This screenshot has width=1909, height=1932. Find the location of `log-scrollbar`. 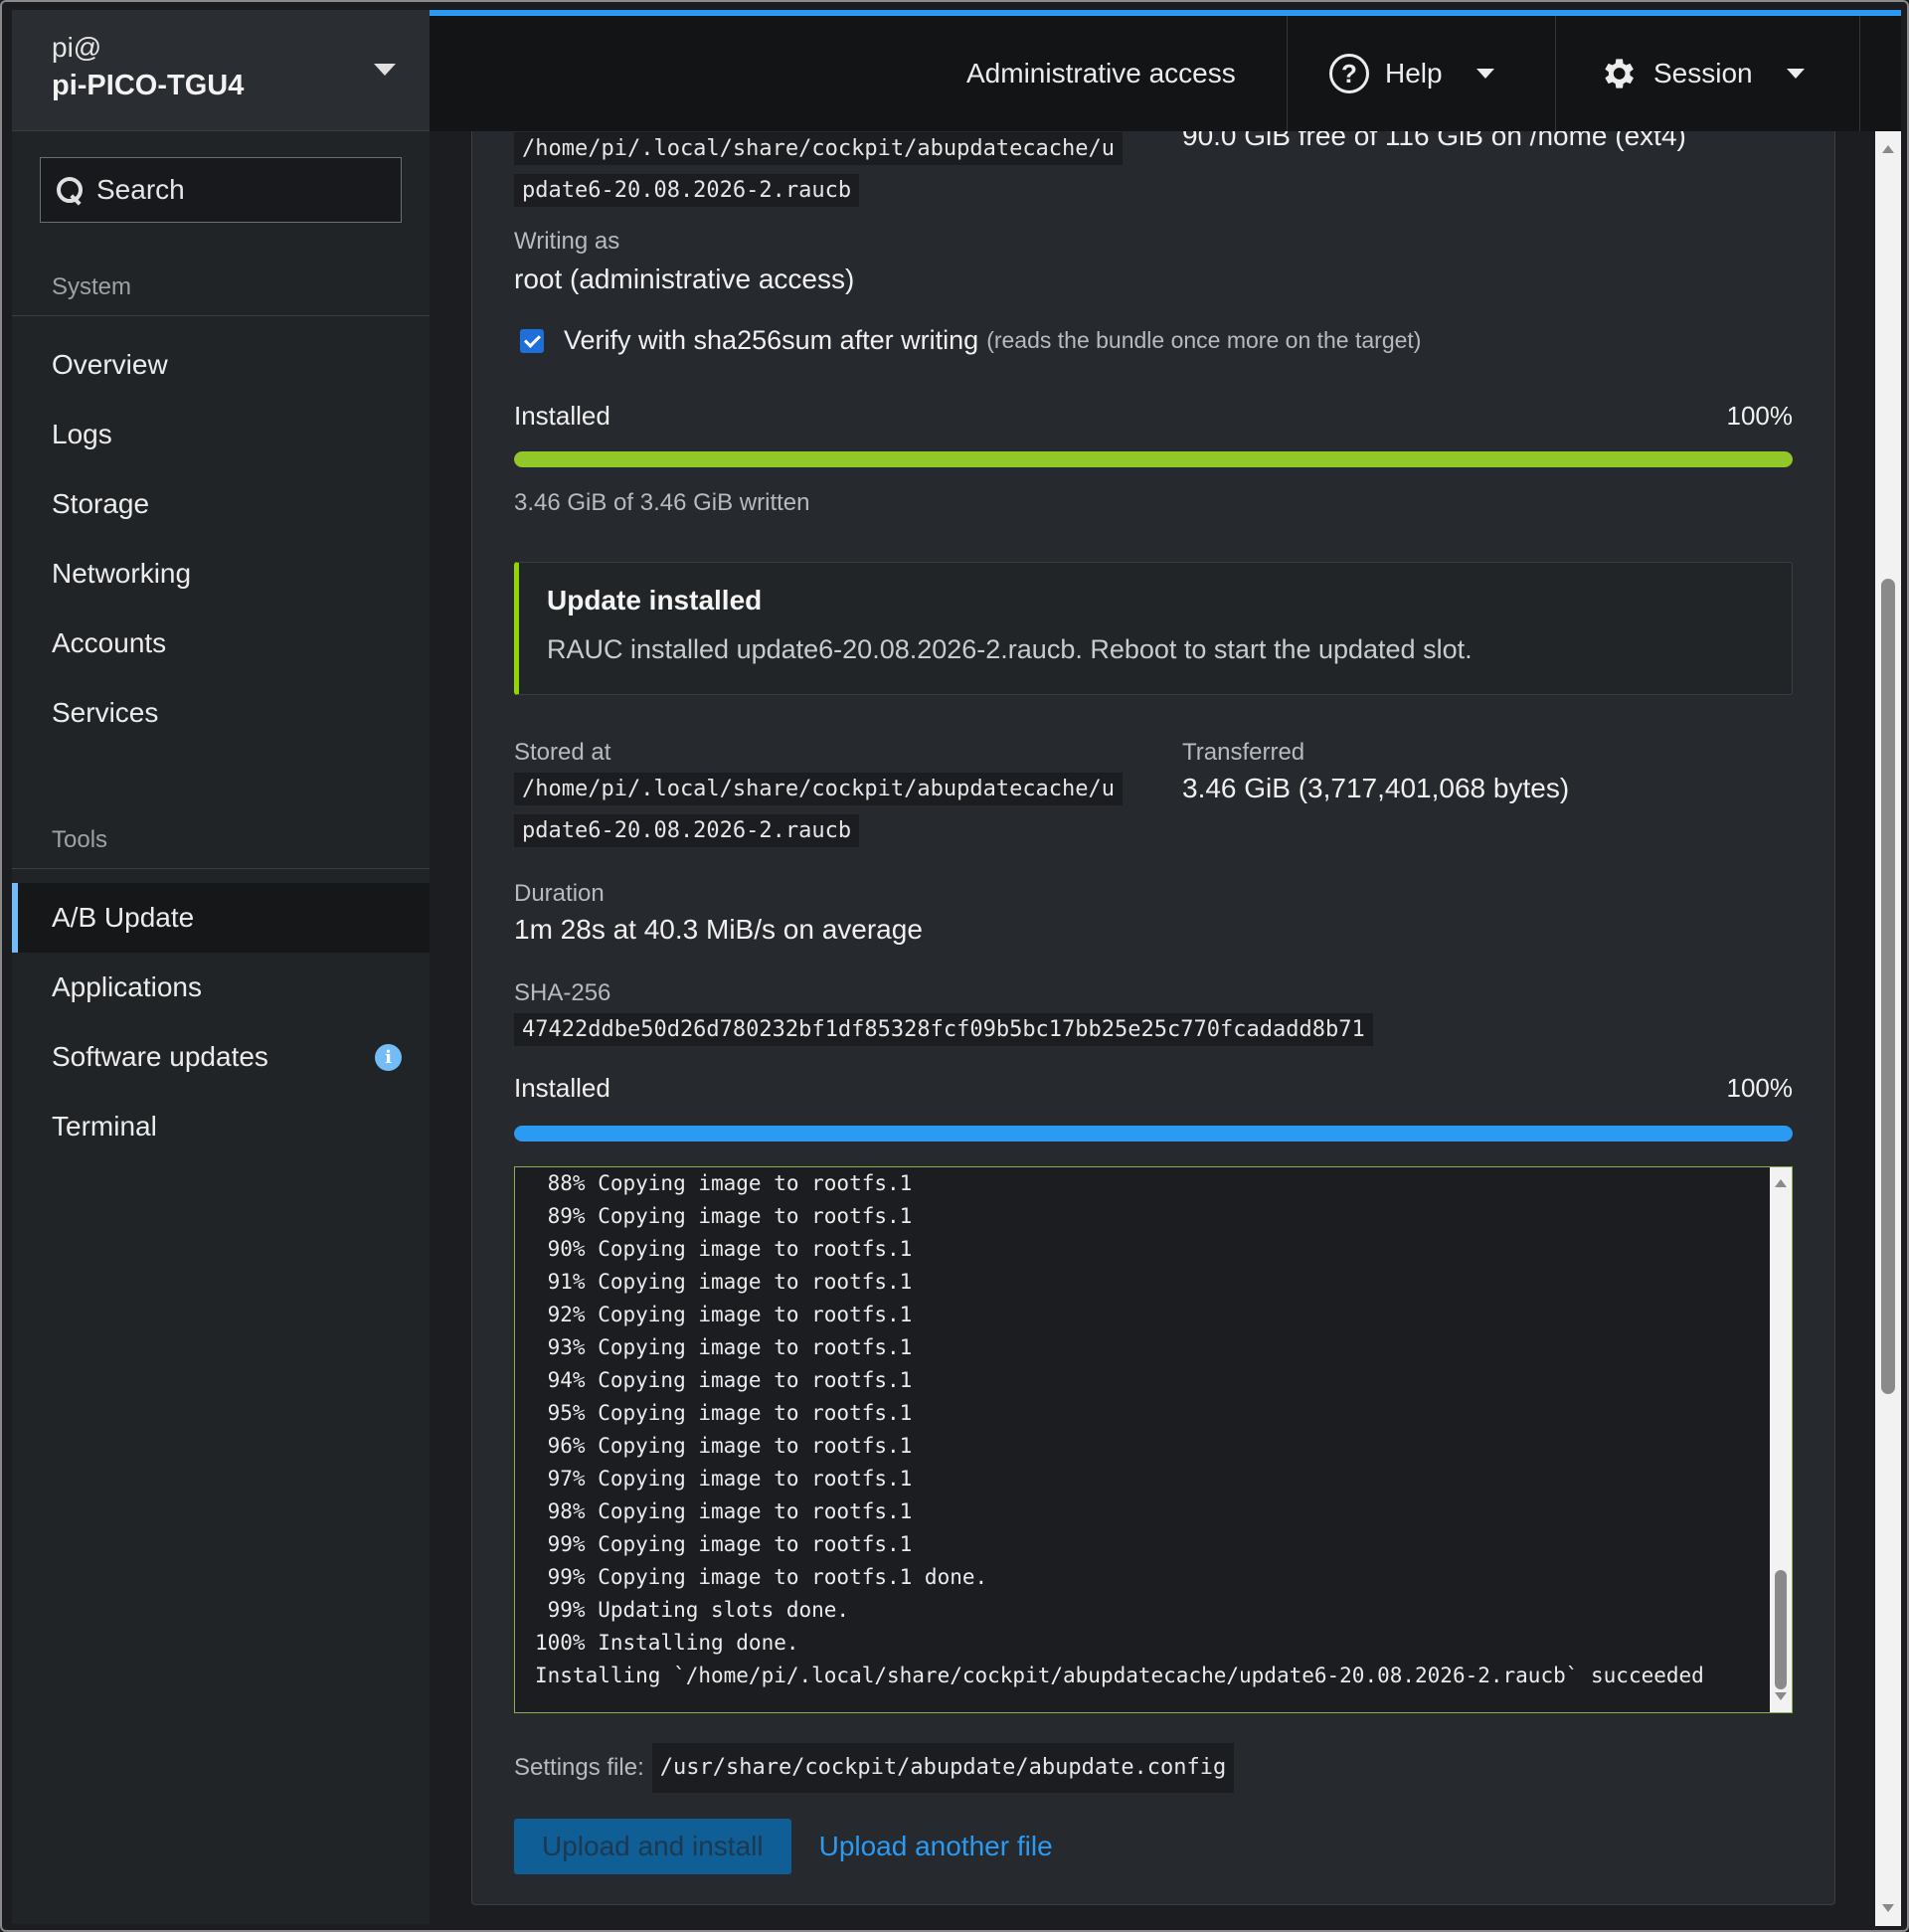

log-scrollbar is located at coordinates (1781, 1439).